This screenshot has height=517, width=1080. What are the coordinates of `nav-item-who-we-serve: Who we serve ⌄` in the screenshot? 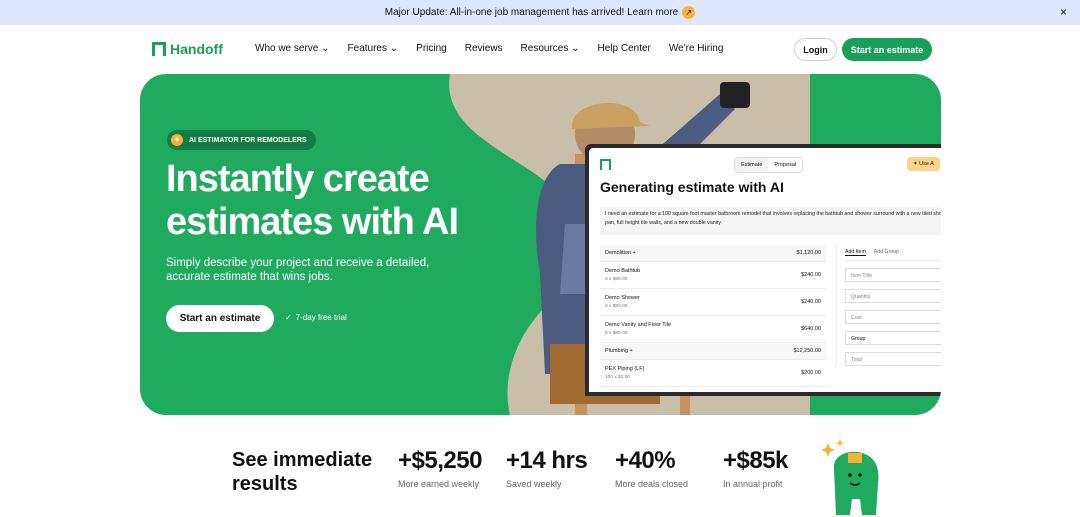 It's located at (292, 48).